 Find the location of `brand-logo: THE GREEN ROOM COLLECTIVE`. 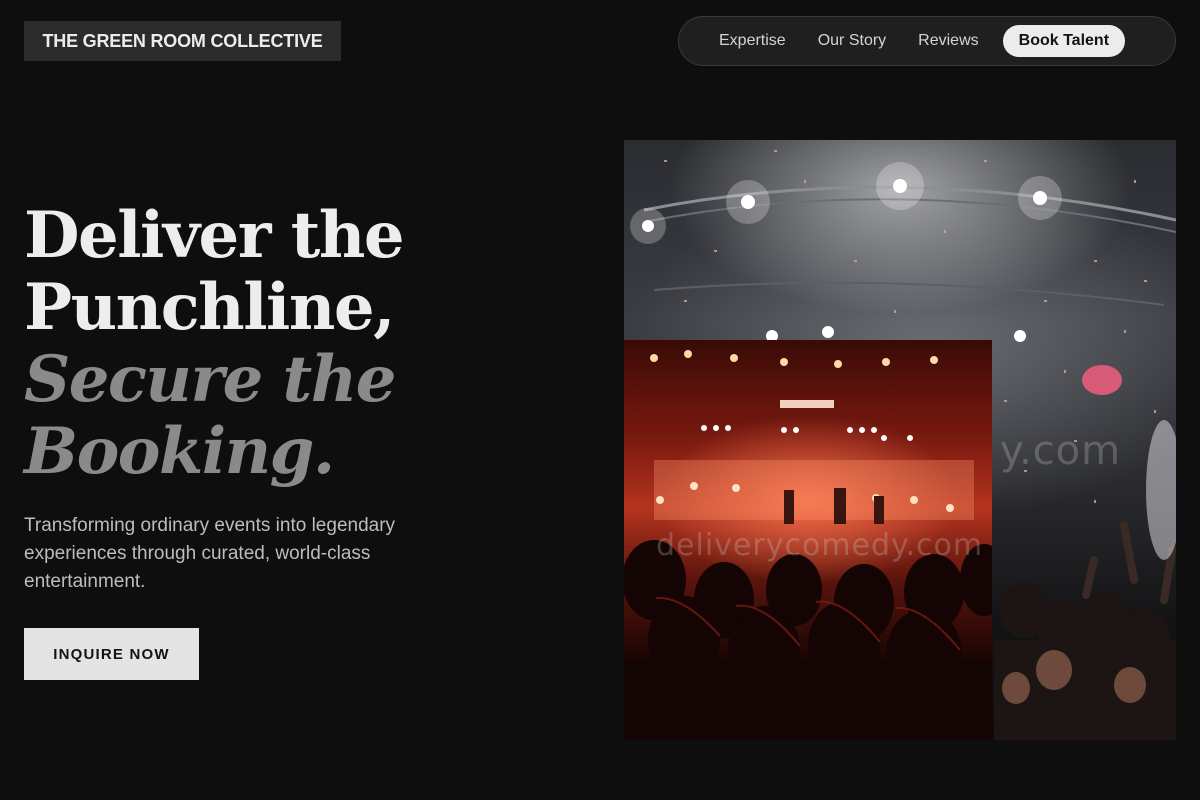

brand-logo: THE GREEN ROOM COLLECTIVE is located at coordinates (182, 41).